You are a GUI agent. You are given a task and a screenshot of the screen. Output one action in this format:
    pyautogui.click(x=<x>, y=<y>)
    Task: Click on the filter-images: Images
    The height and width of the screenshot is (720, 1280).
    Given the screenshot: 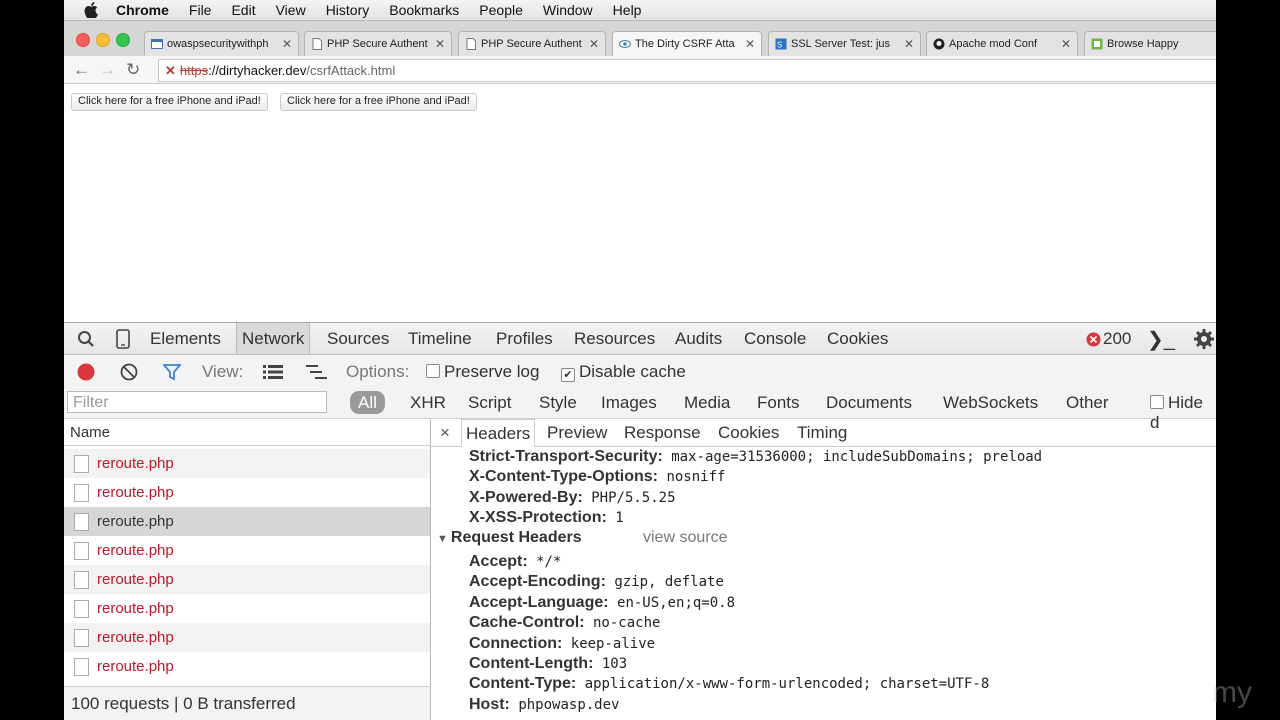 What is the action you would take?
    pyautogui.click(x=629, y=403)
    